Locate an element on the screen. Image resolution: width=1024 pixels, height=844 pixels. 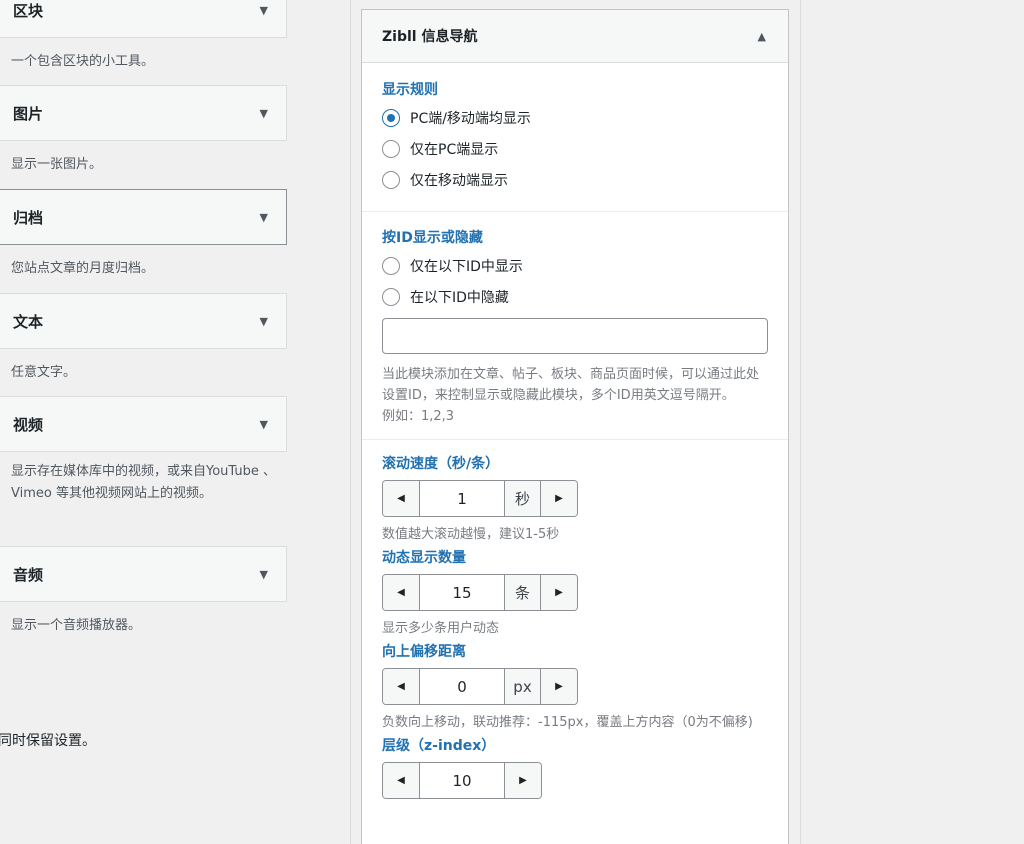
section-title: 向上偏移距离 is located at coordinates (424, 652).